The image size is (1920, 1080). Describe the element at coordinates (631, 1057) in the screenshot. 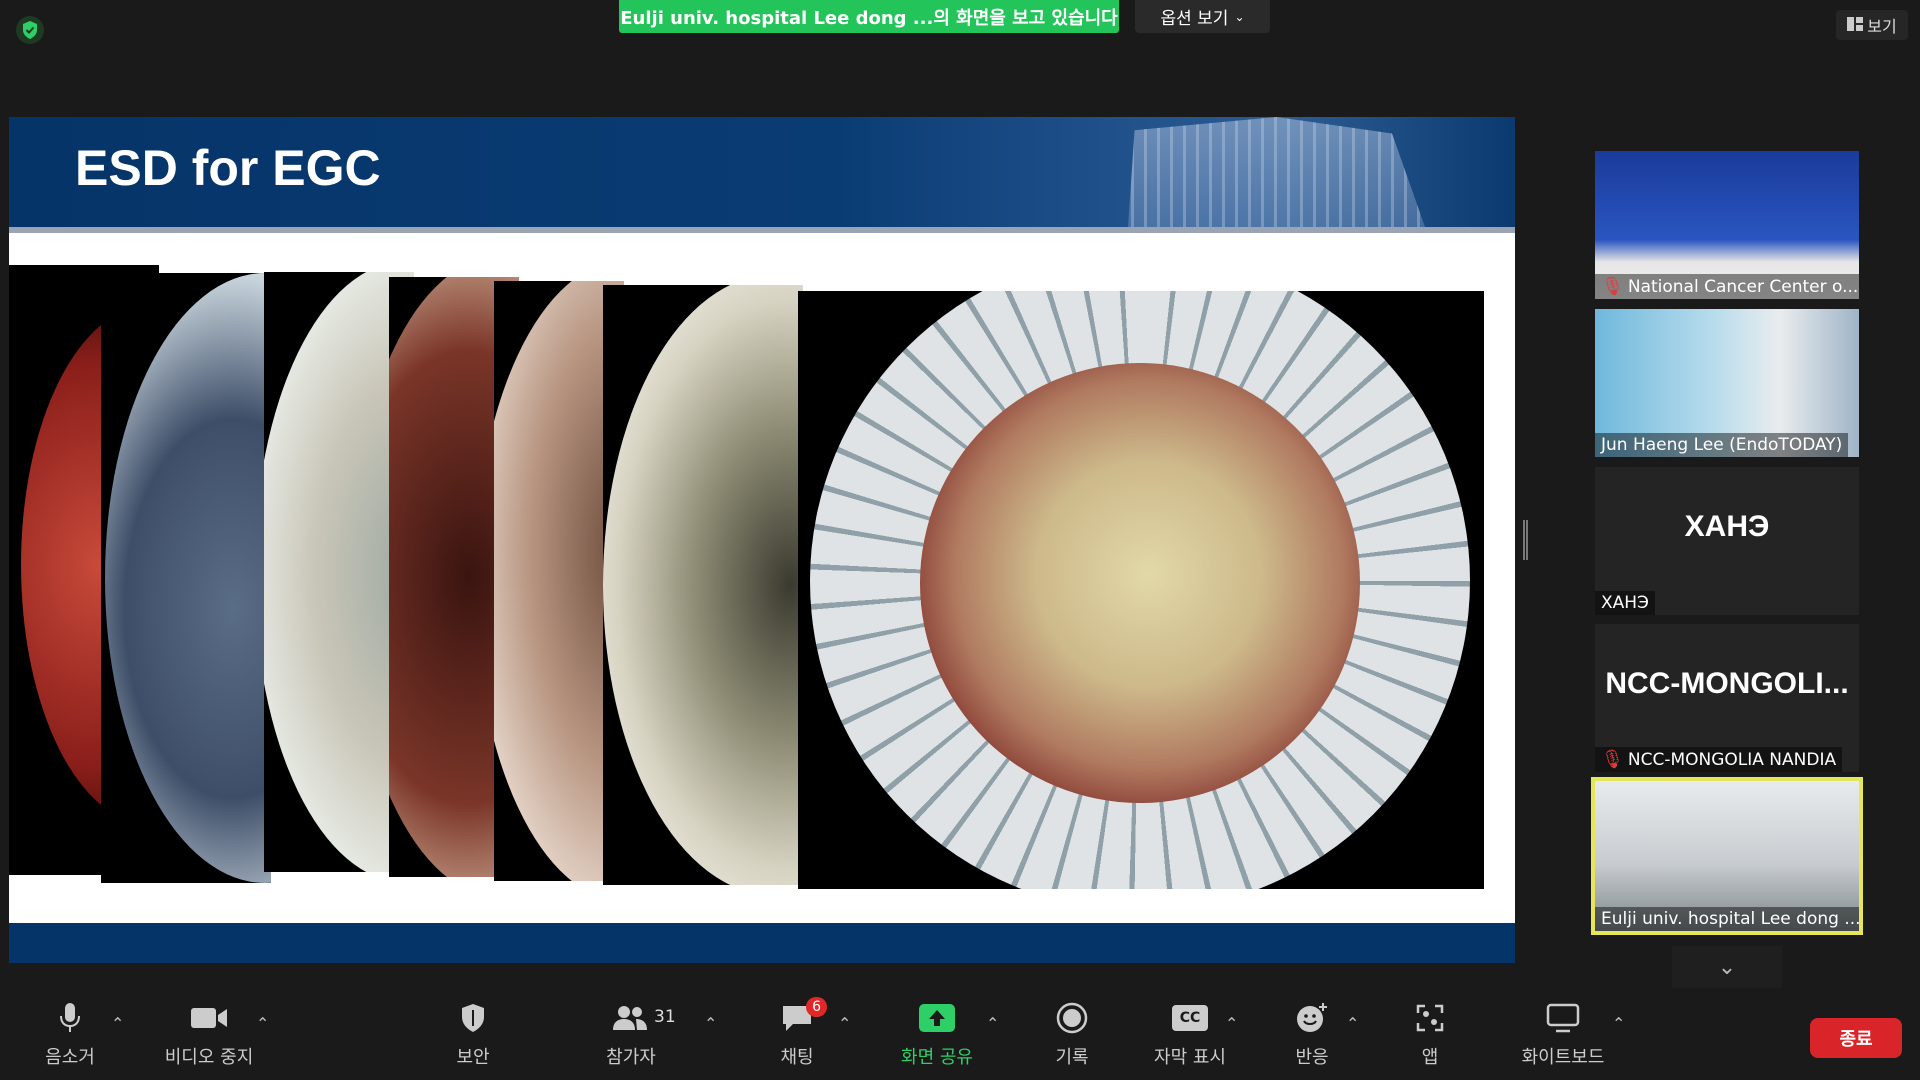

I see `participants-label: 참가자` at that location.